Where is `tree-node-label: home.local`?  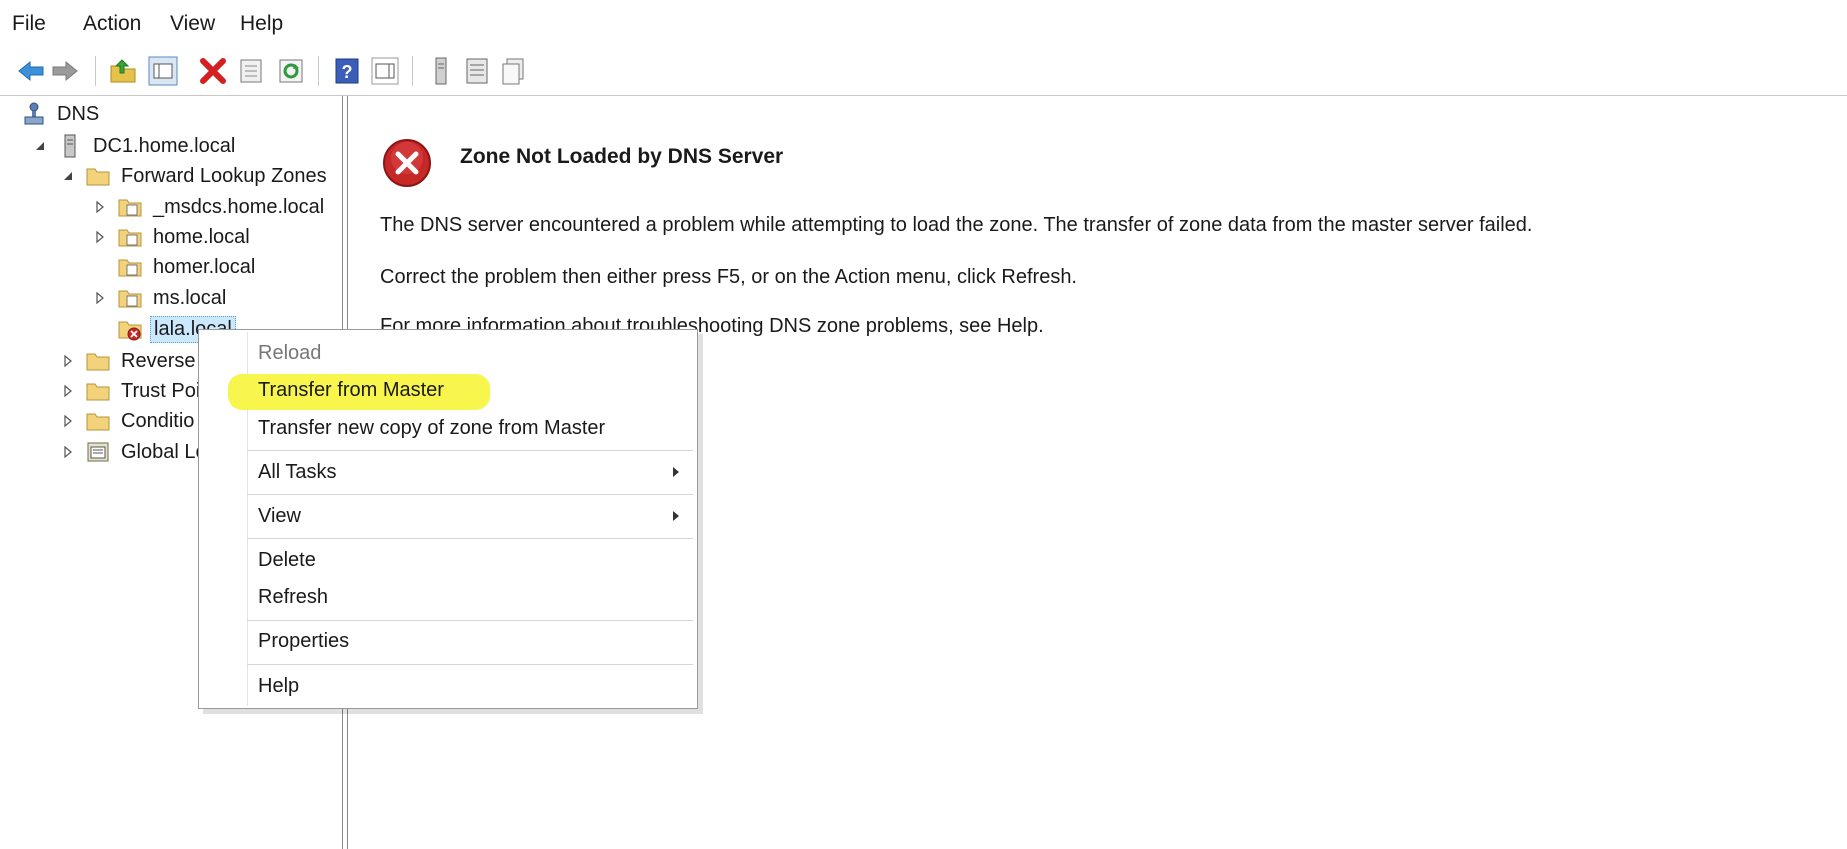
tree-node-label: home.local is located at coordinates (201, 236).